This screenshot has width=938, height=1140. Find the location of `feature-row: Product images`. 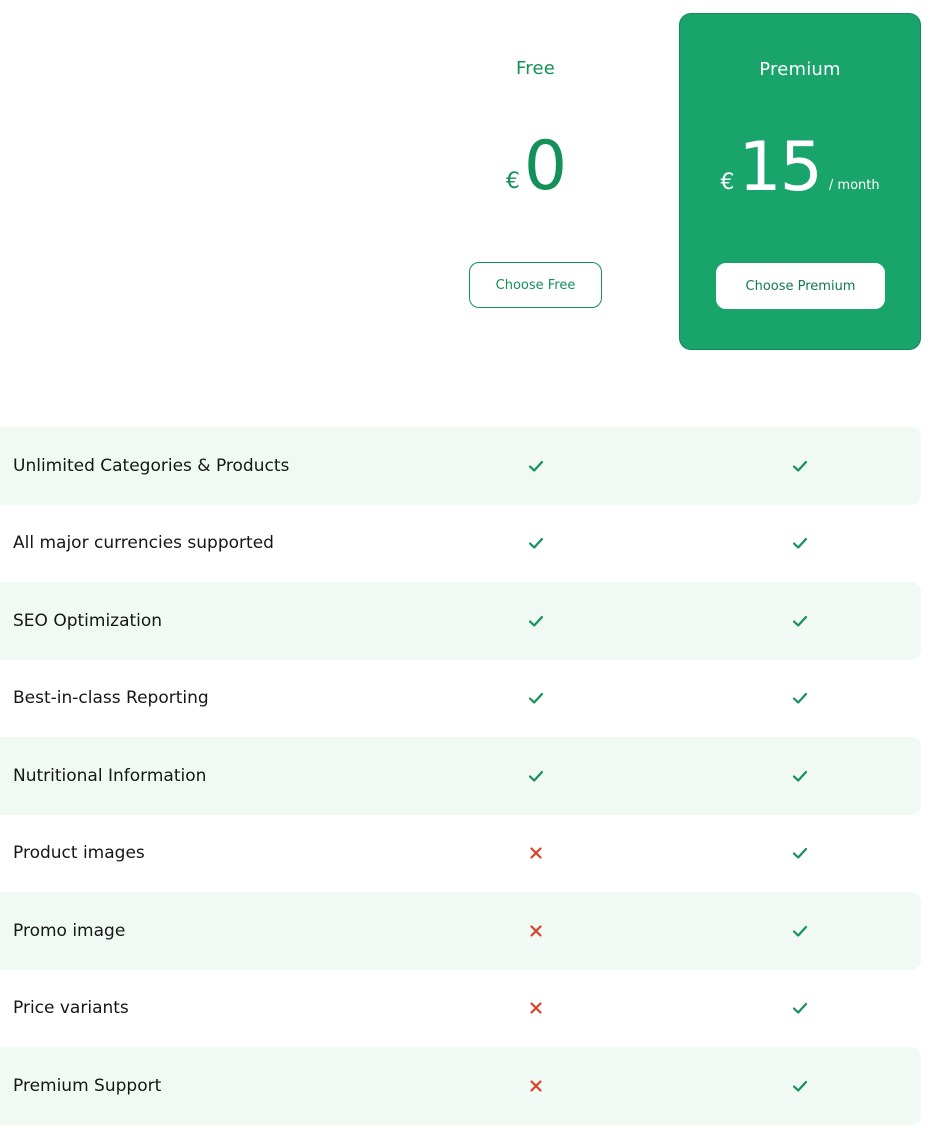

feature-row: Product images is located at coordinates (460, 854).